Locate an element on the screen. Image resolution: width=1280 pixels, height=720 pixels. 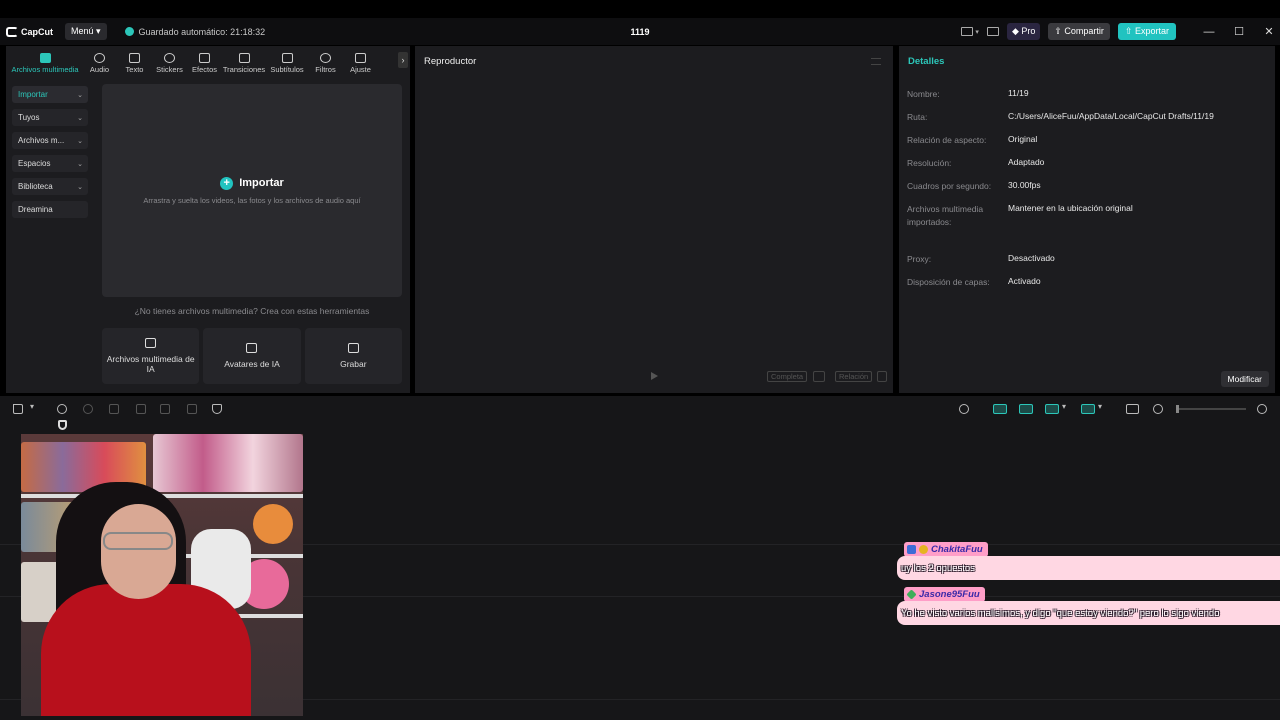
effects-icon is located at coordinates (204, 58).